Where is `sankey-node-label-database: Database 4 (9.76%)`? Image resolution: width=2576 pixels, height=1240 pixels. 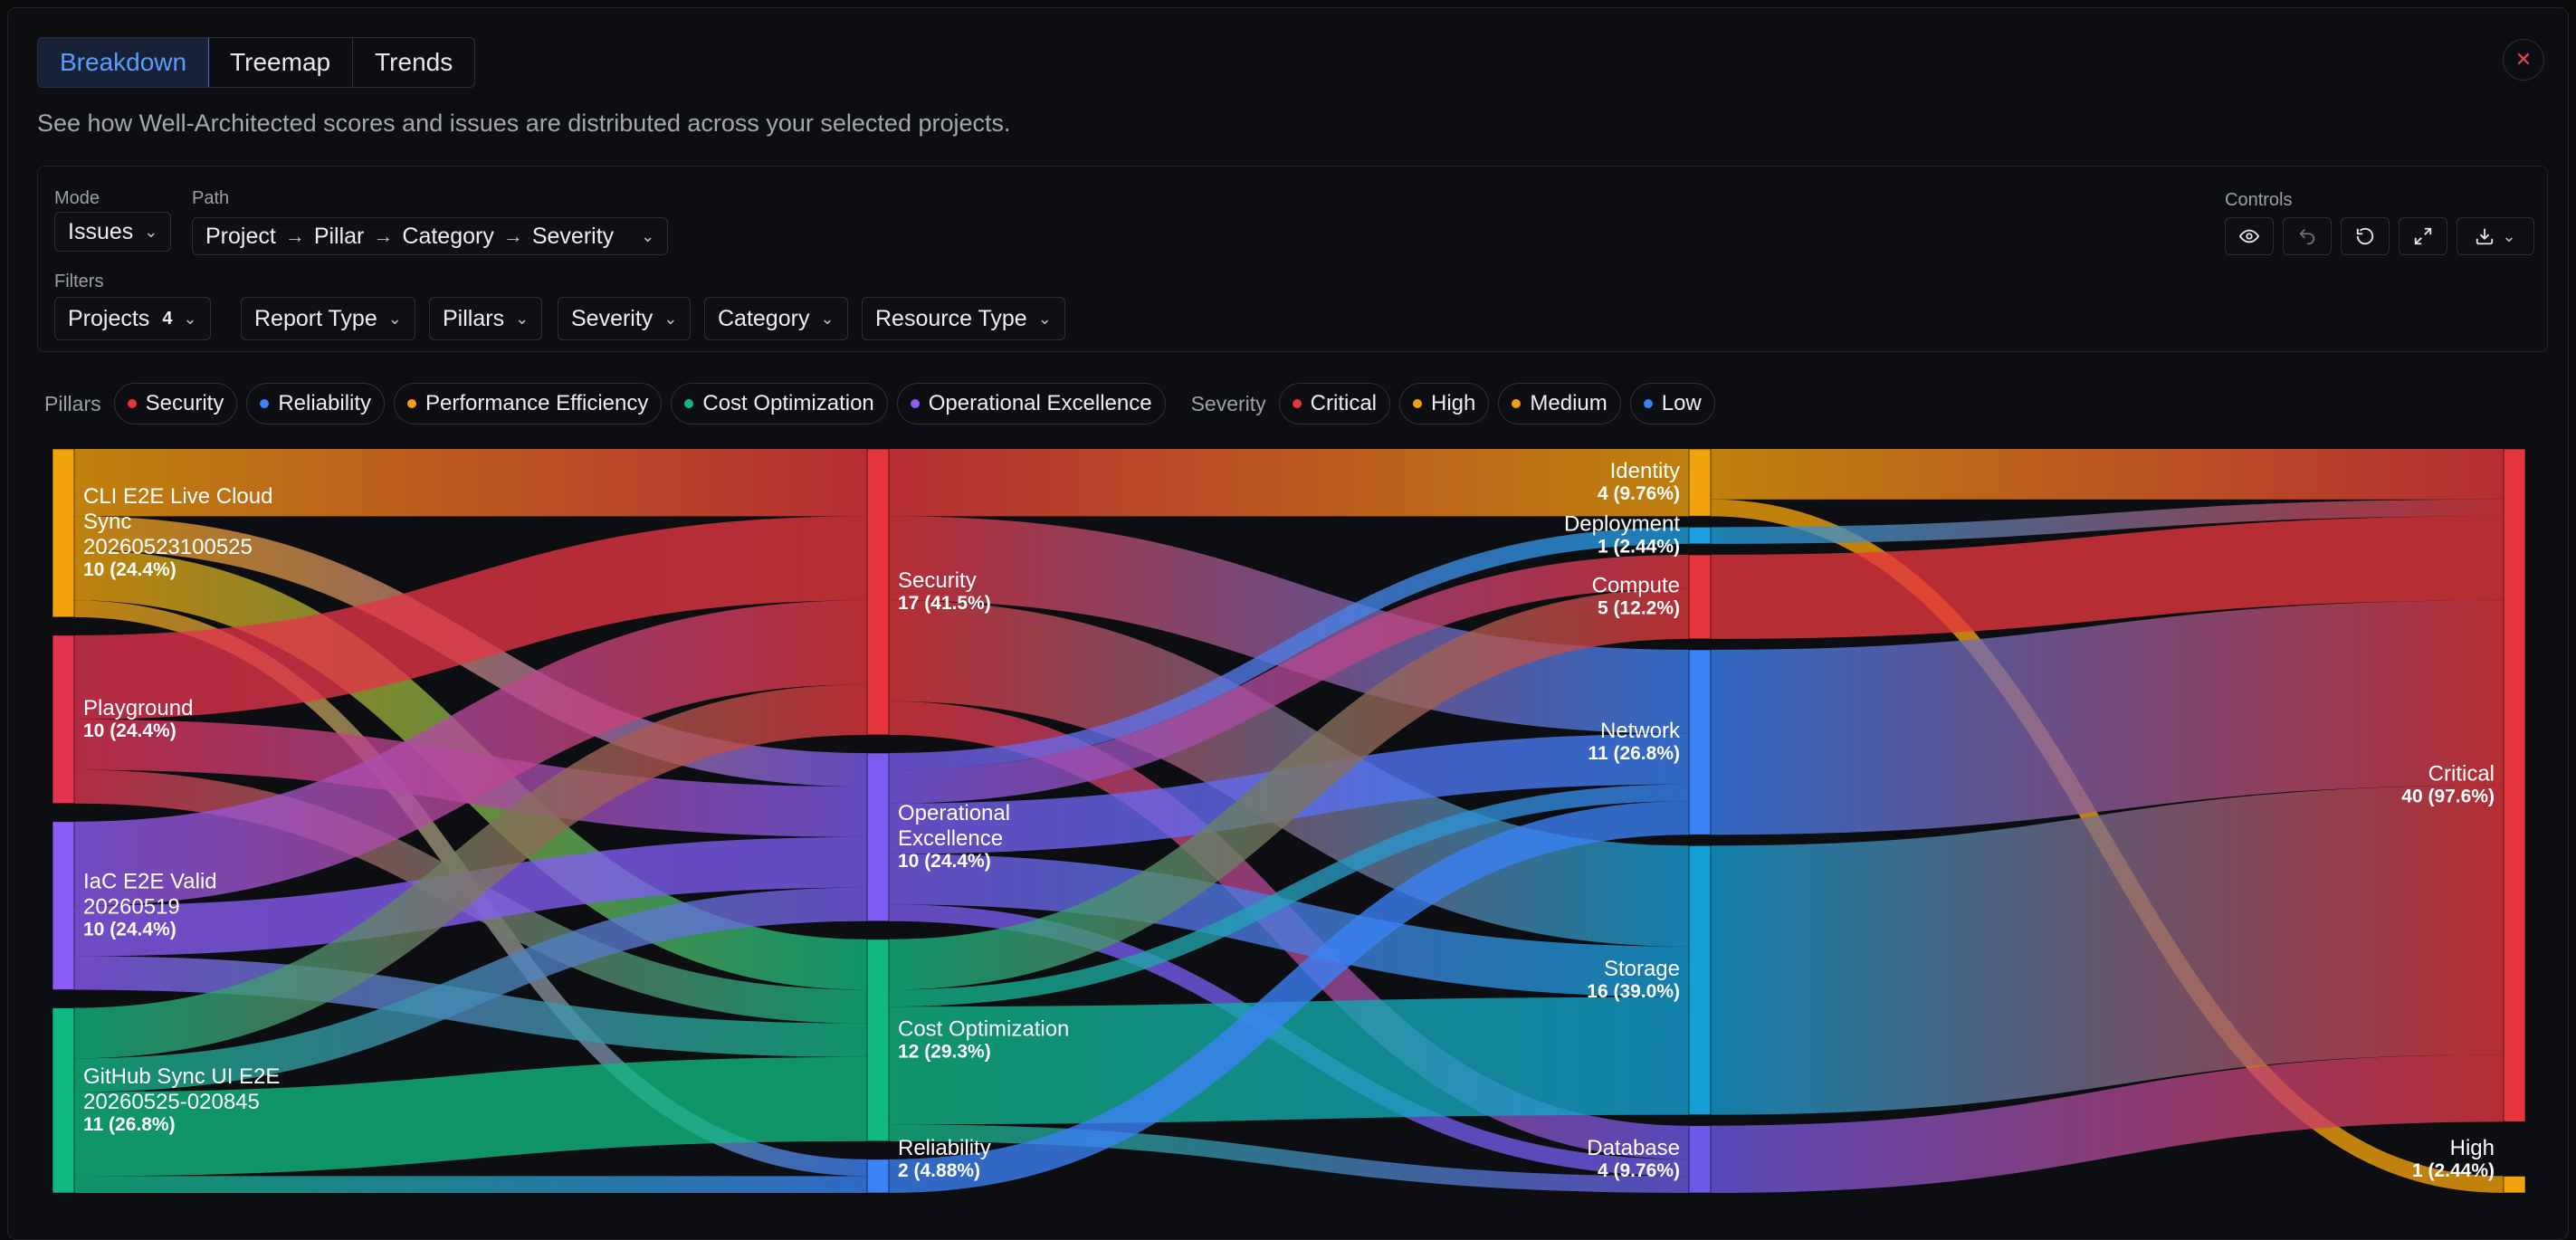
sankey-node-label-database: Database 4 (9.76%) is located at coordinates (1634, 1158).